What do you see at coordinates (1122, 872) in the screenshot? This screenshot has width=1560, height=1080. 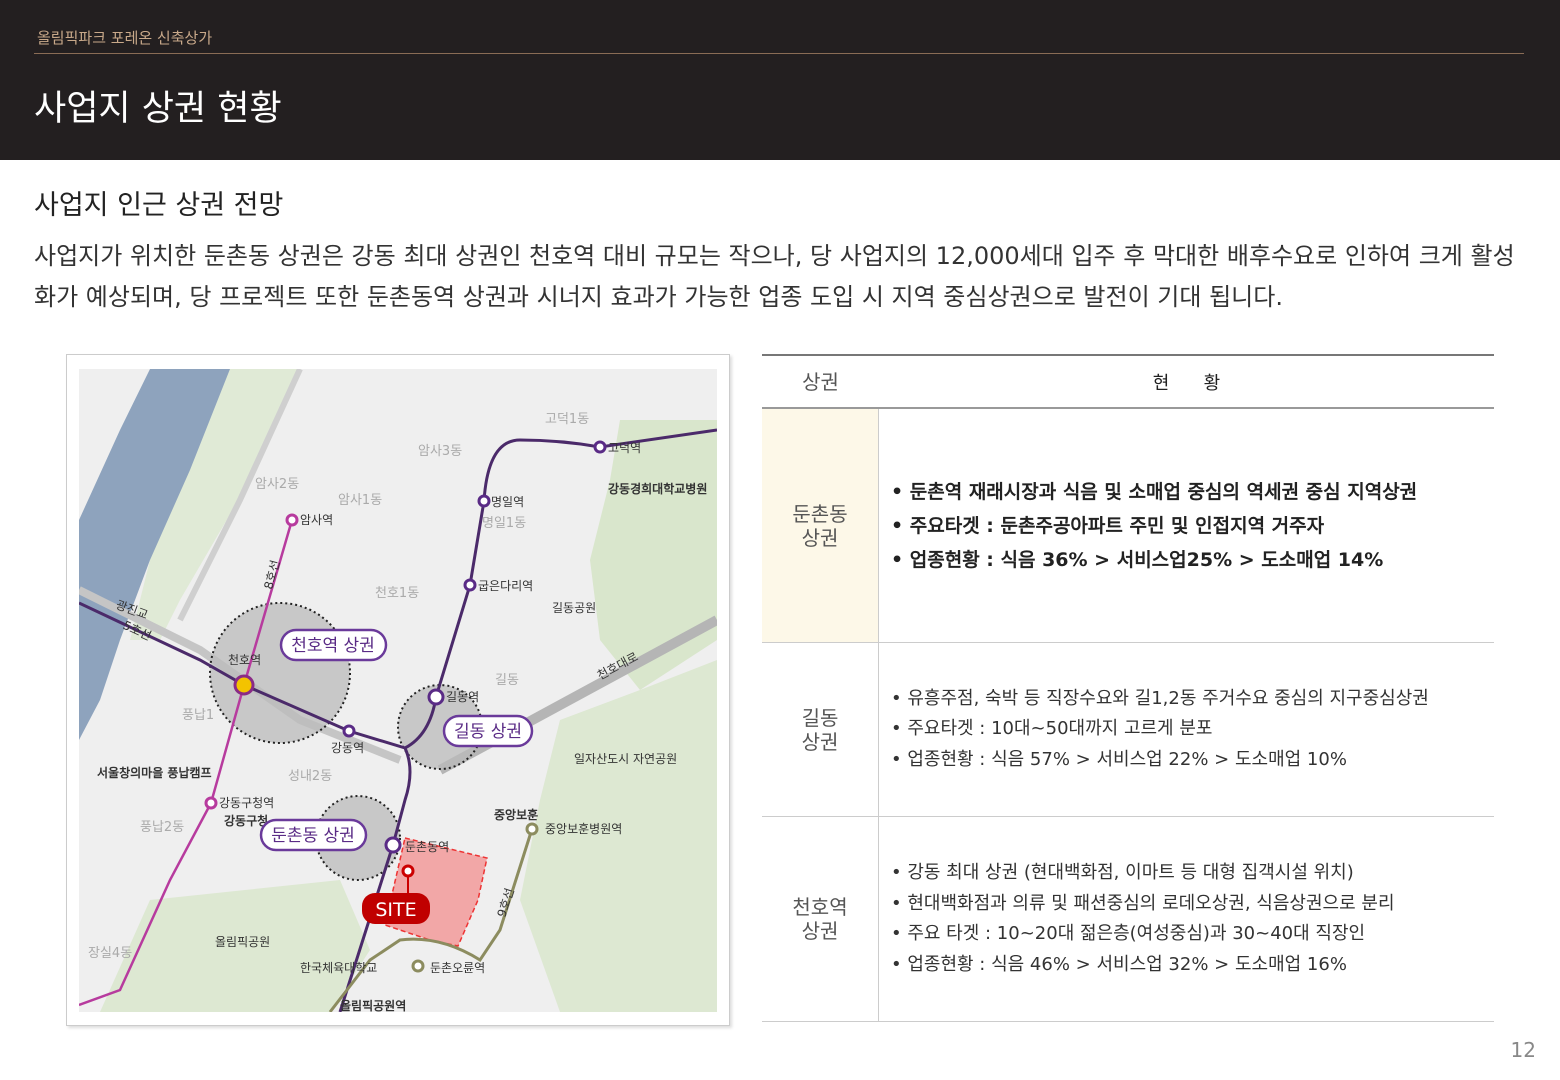 I see `list-item: • 강동 최대 상권 (현대백화점, 이마트 등 대형 집객시설 위치)` at bounding box center [1122, 872].